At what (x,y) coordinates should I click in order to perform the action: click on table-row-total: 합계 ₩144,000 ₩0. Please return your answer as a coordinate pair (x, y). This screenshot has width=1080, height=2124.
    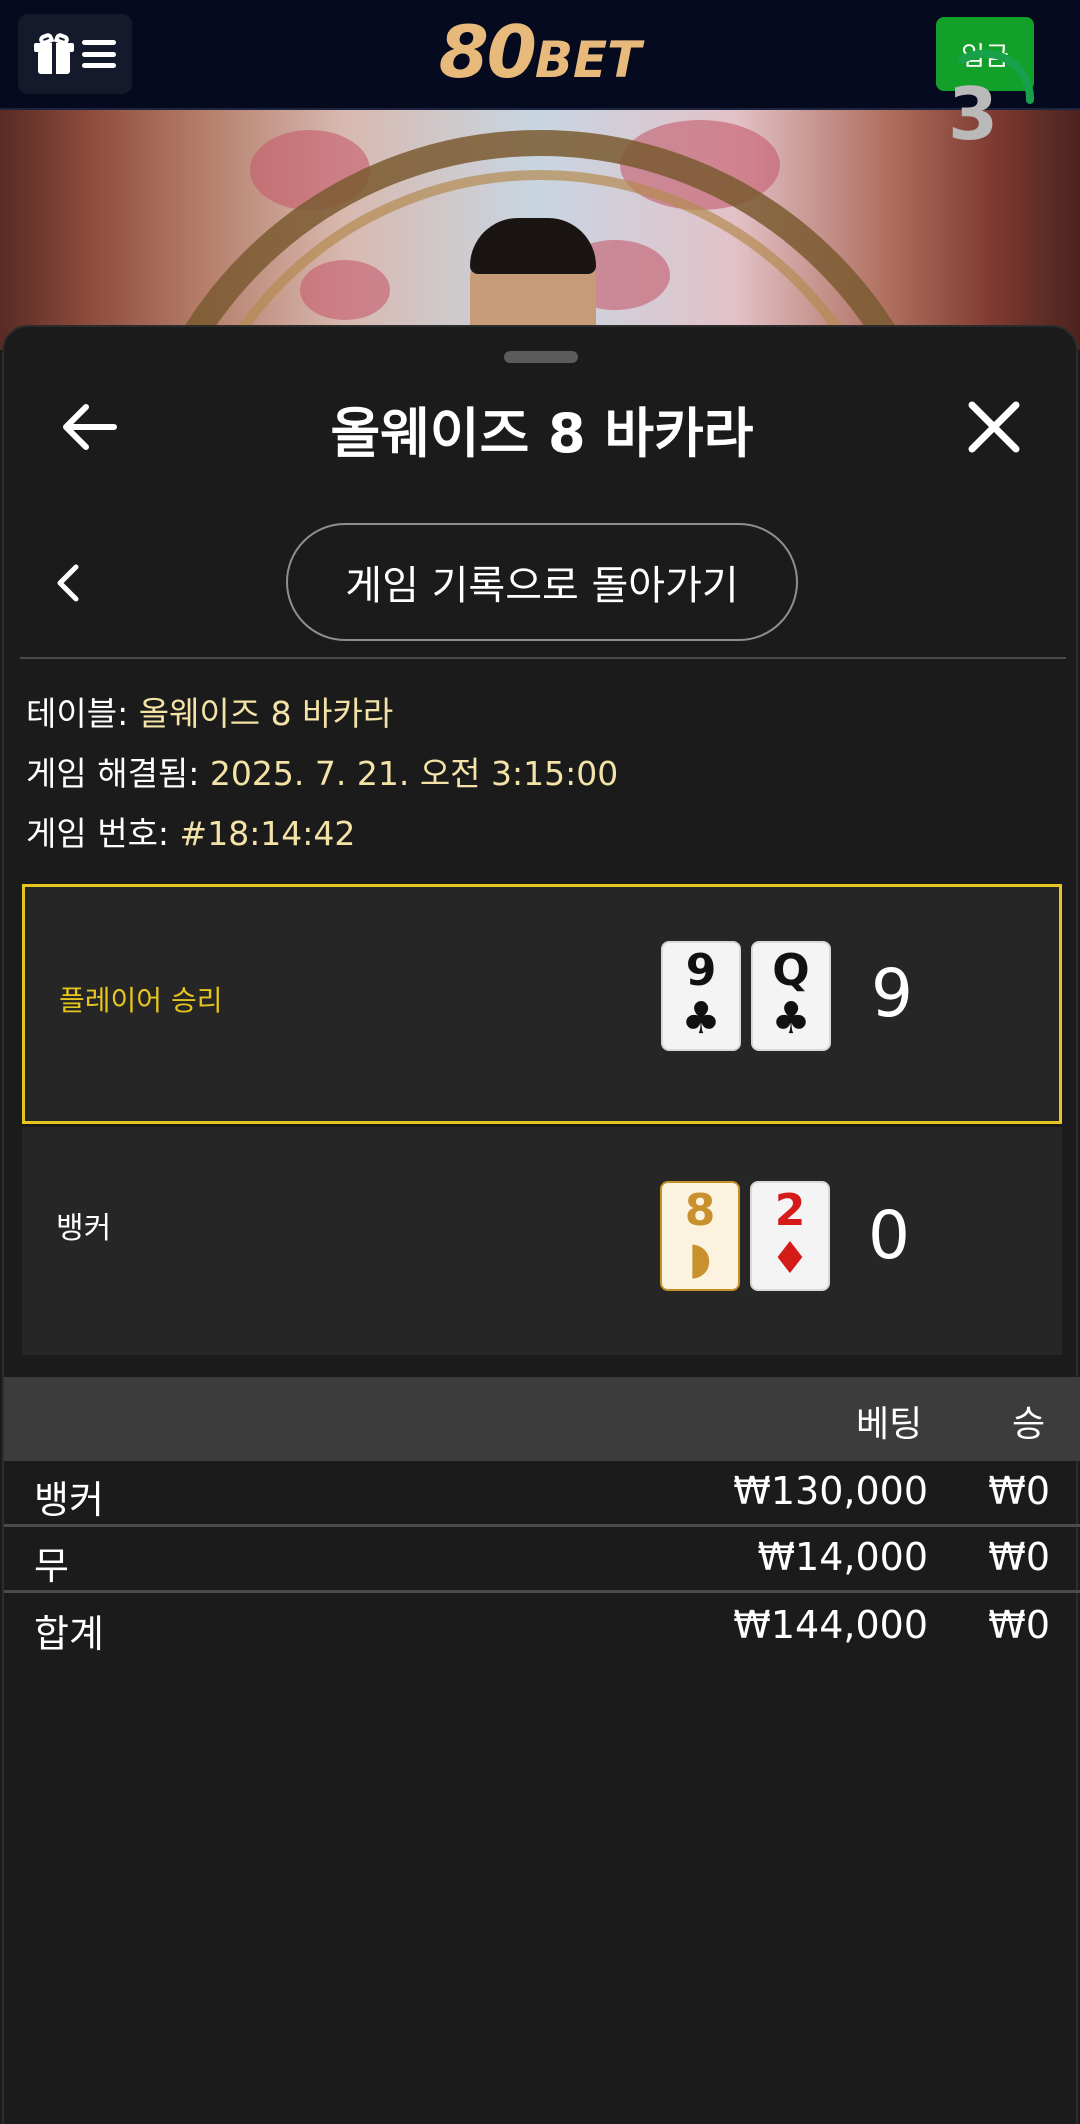
    Looking at the image, I should click on (542, 1629).